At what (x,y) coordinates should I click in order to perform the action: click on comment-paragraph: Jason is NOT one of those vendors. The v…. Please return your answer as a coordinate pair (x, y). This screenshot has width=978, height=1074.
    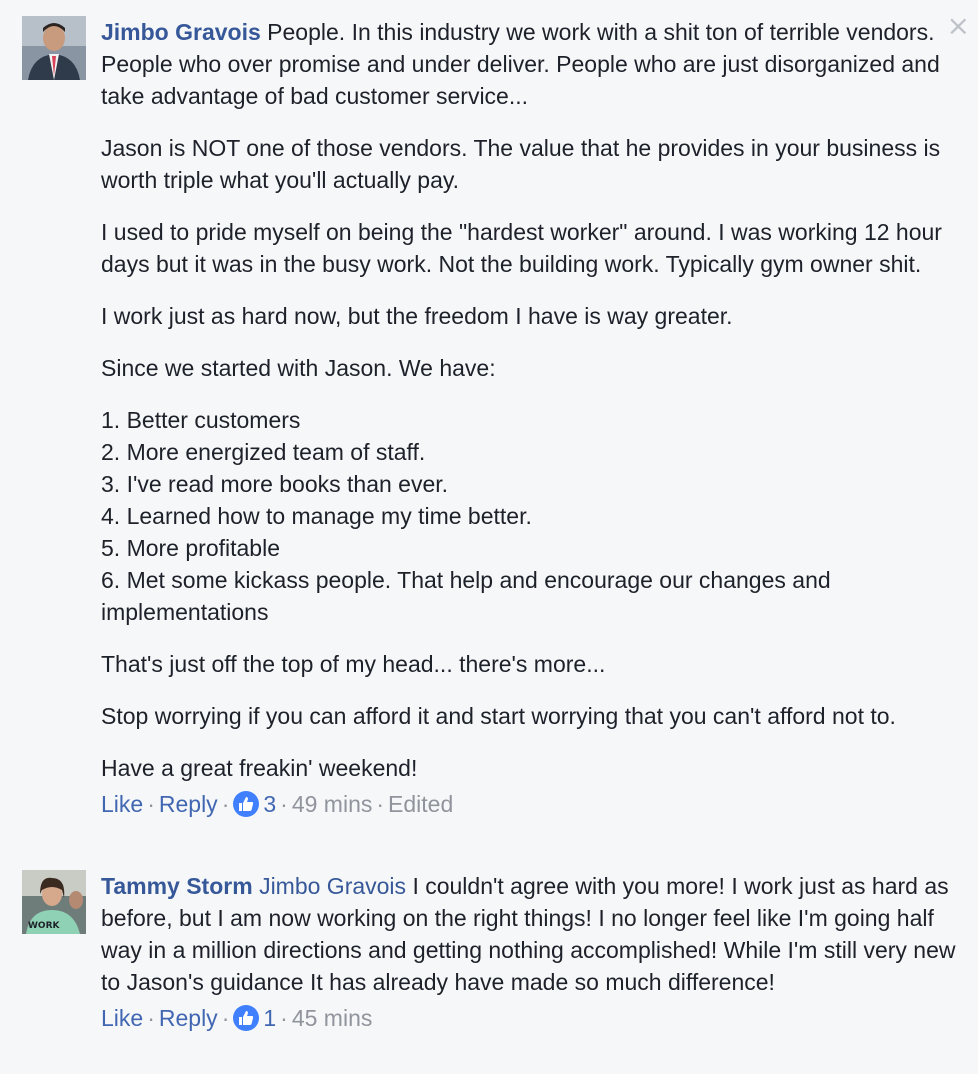
    Looking at the image, I should click on (521, 164).